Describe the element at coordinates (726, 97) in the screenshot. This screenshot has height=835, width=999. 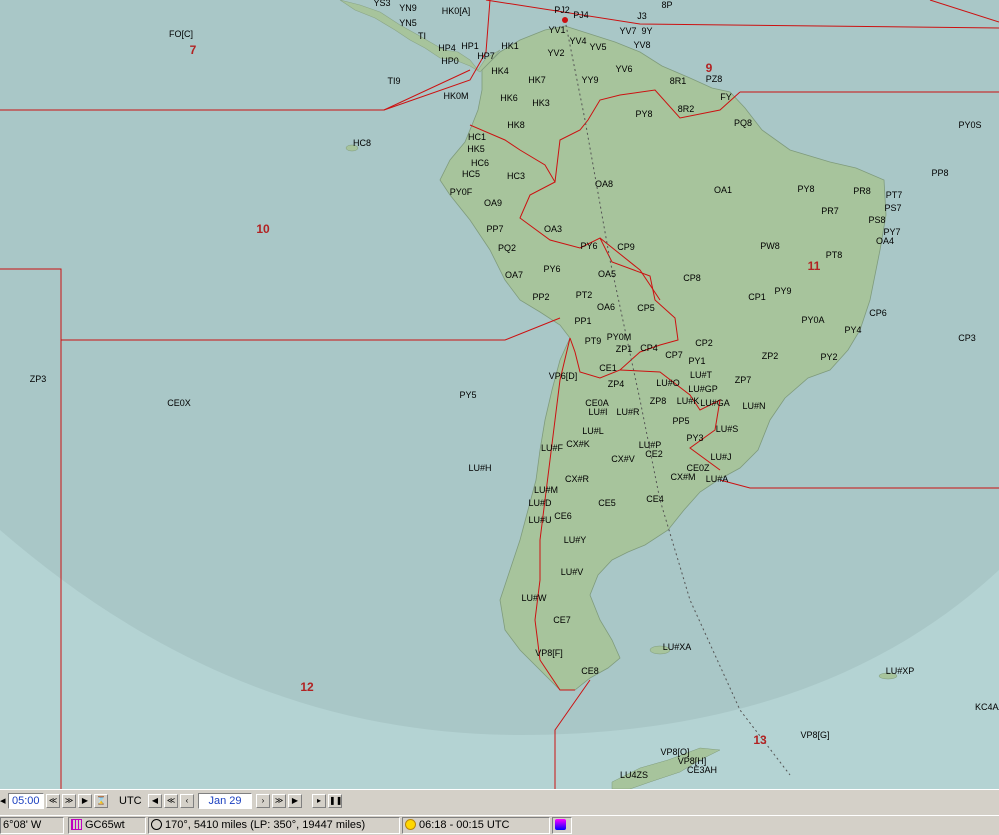
I see `prefix-label: FY` at that location.